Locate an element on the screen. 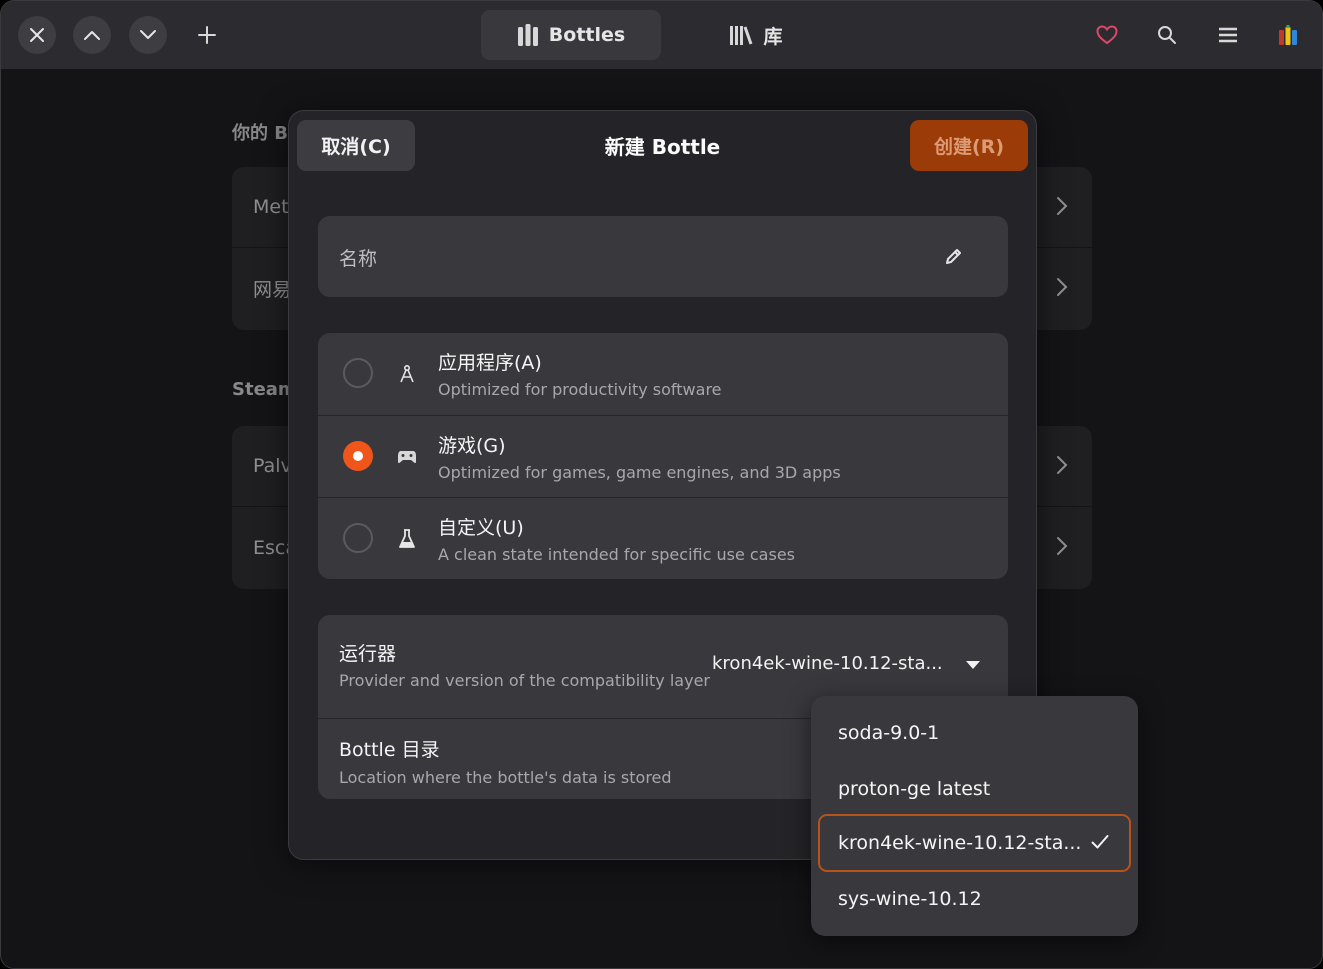 The height and width of the screenshot is (969, 1323). popover-arrow is located at coordinates (976, 687).